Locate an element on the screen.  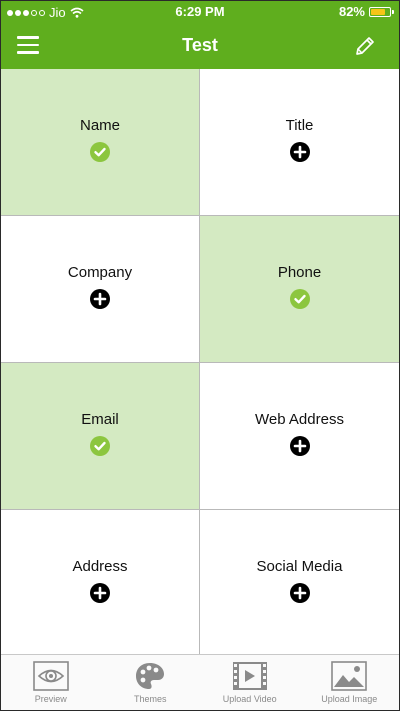
battery-icon is located at coordinates (381, 11).